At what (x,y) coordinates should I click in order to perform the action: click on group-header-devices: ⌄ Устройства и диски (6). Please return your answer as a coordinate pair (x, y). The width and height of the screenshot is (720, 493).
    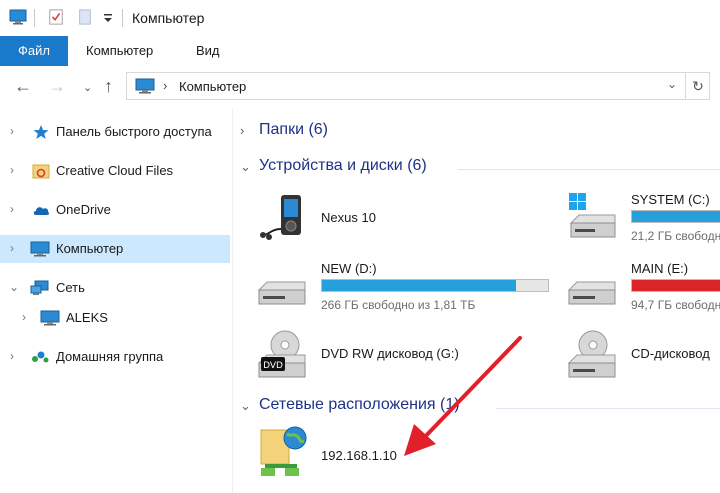
    Looking at the image, I should click on (480, 169).